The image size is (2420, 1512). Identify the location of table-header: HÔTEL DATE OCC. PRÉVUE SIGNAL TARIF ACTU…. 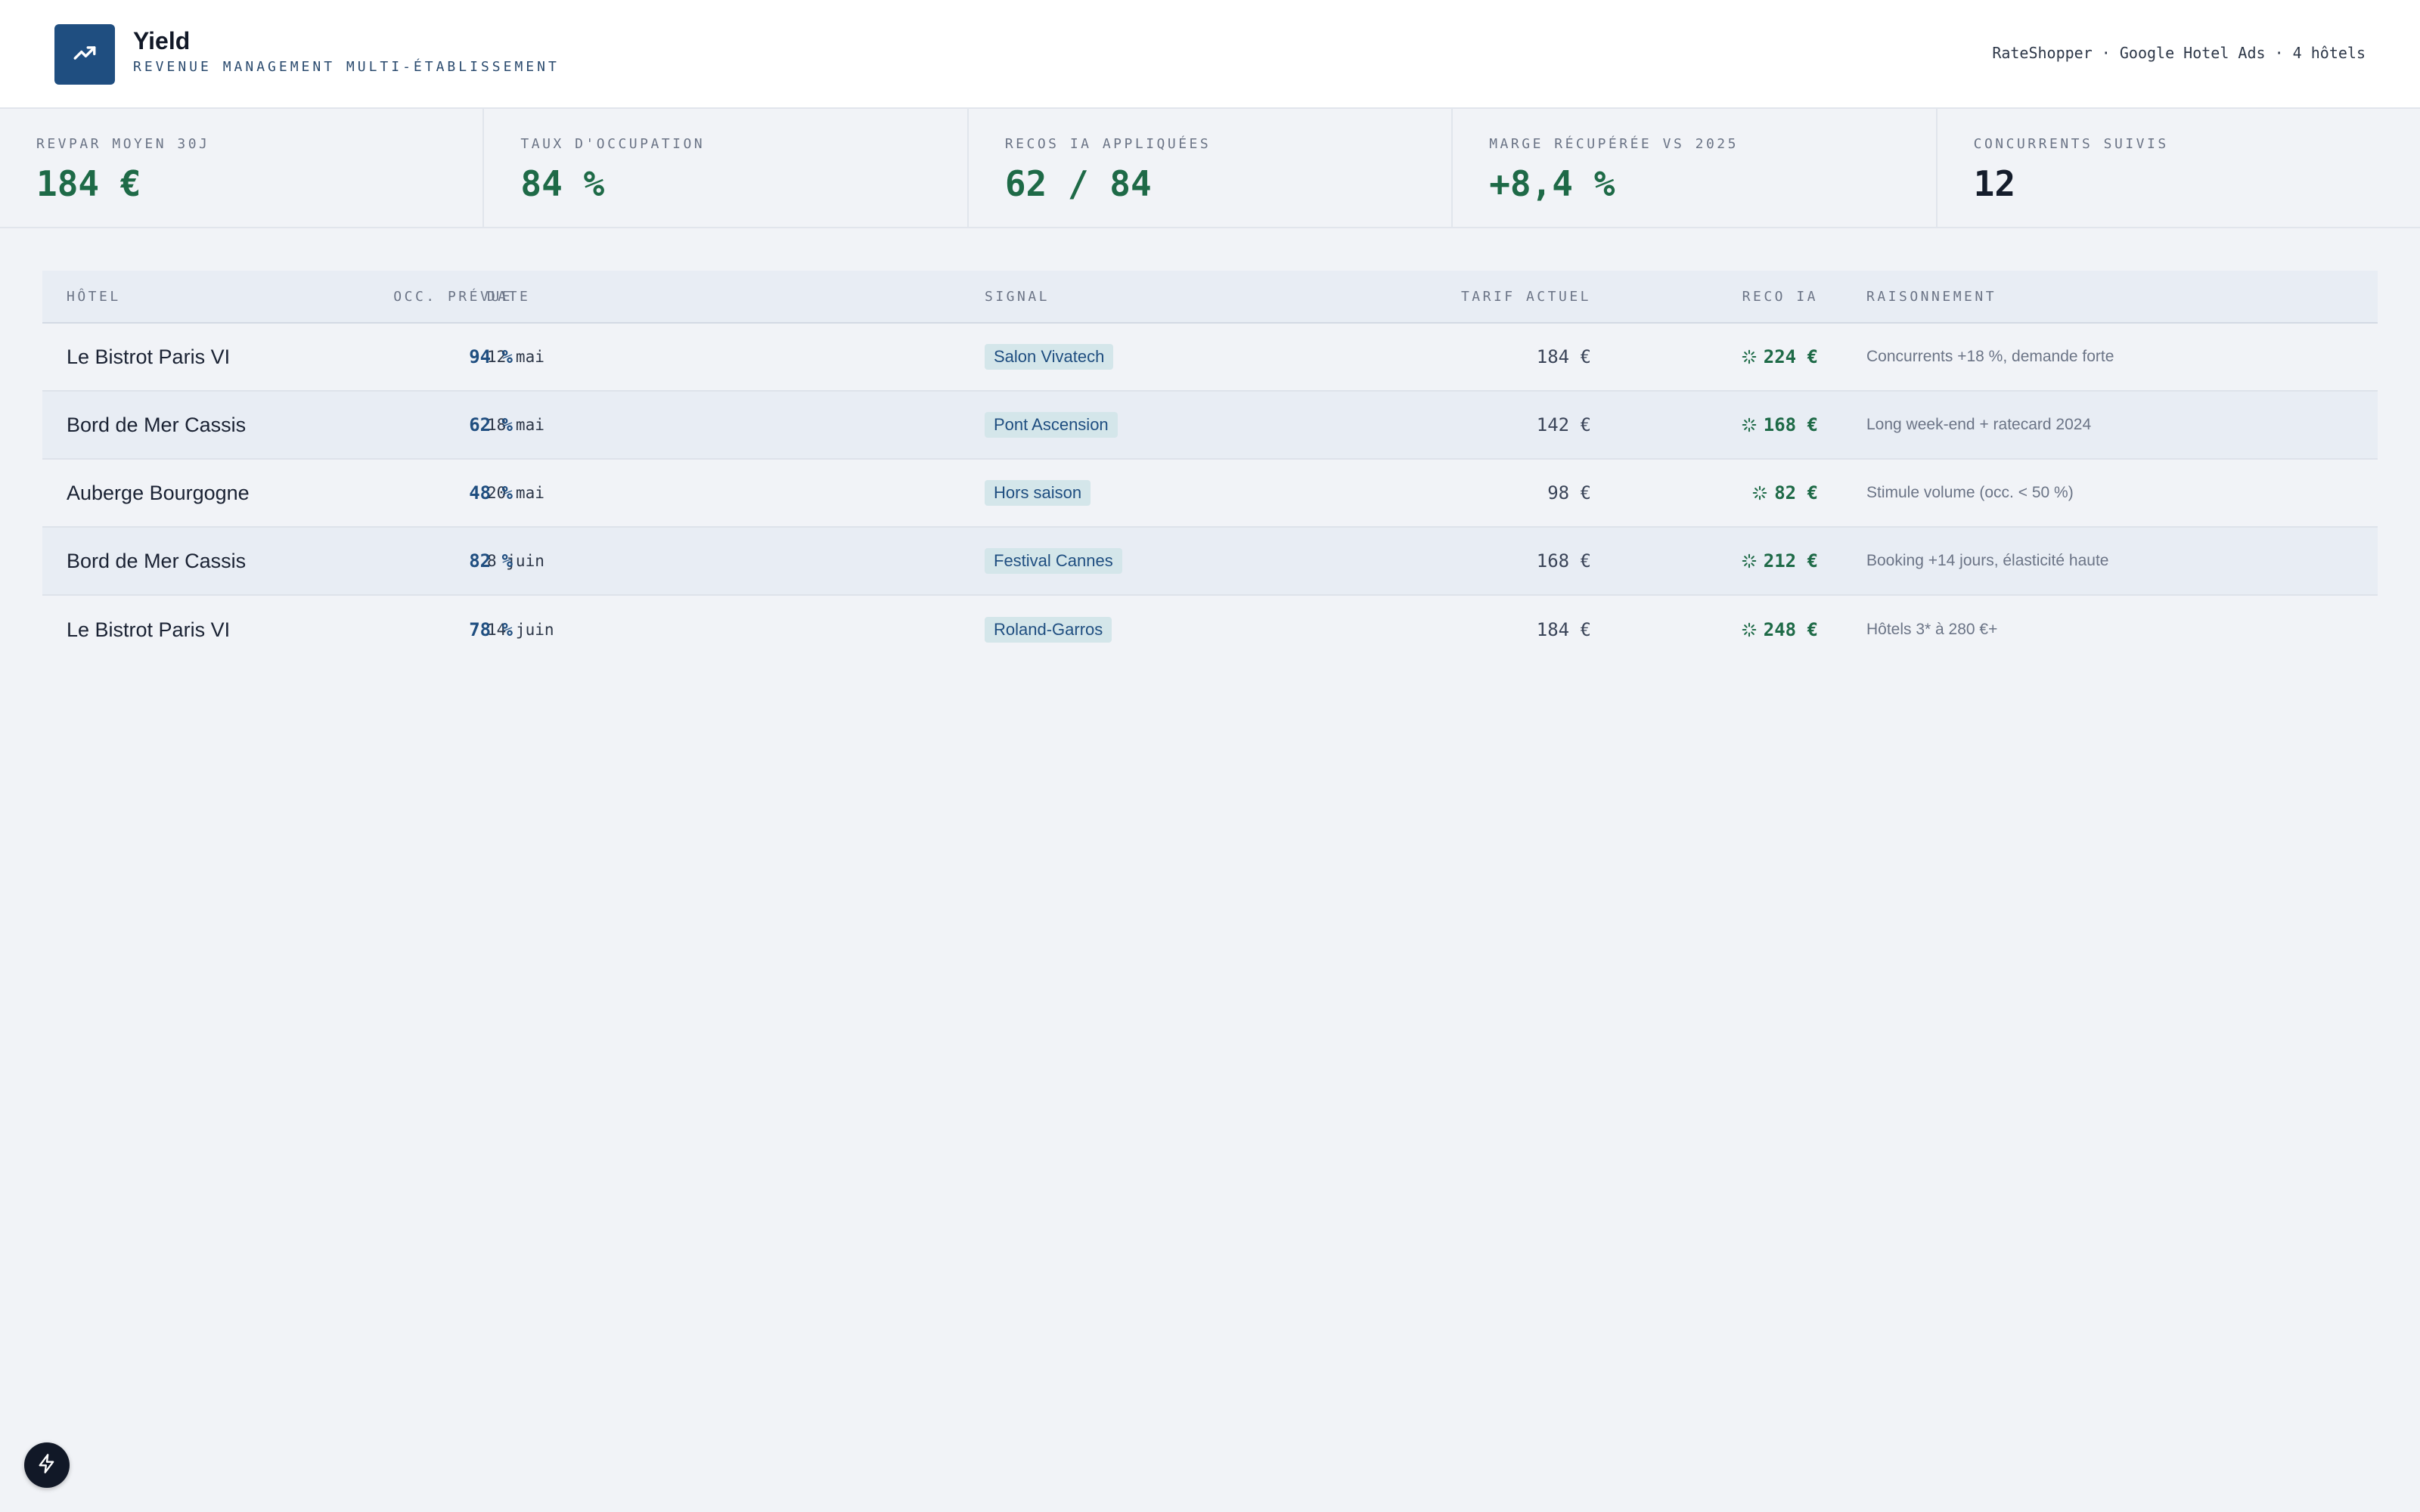
(1210, 297).